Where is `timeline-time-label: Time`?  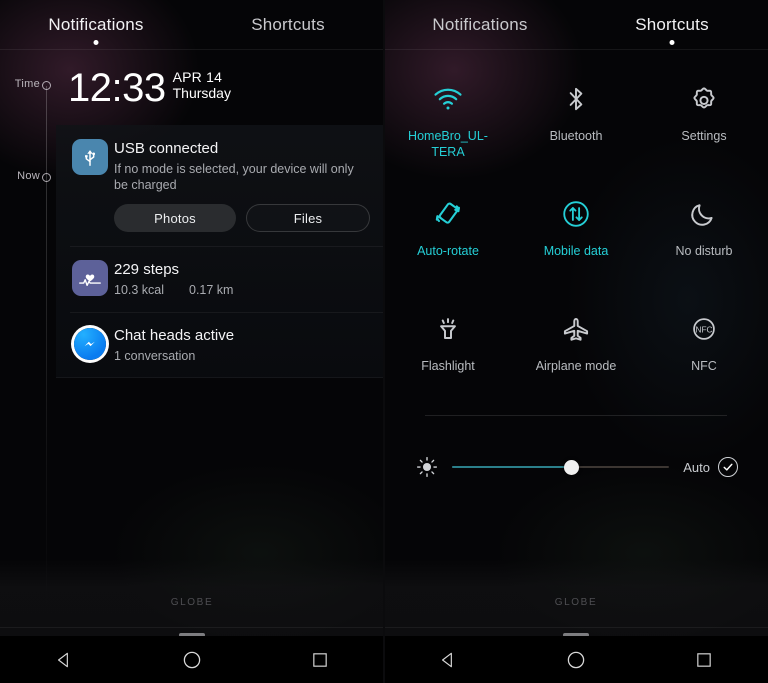
timeline-time-label: Time is located at coordinates (27, 84).